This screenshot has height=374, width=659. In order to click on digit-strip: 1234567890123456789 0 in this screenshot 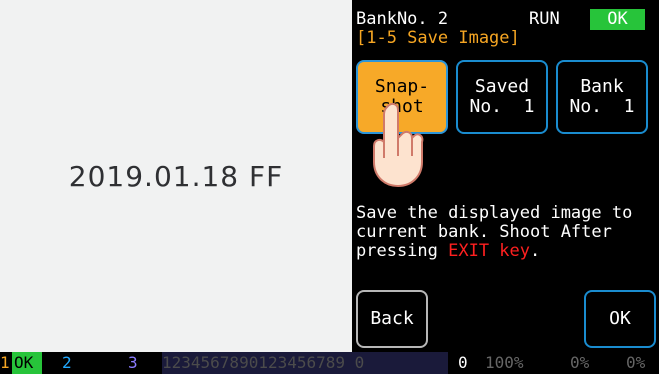, I will do `click(305, 363)`.